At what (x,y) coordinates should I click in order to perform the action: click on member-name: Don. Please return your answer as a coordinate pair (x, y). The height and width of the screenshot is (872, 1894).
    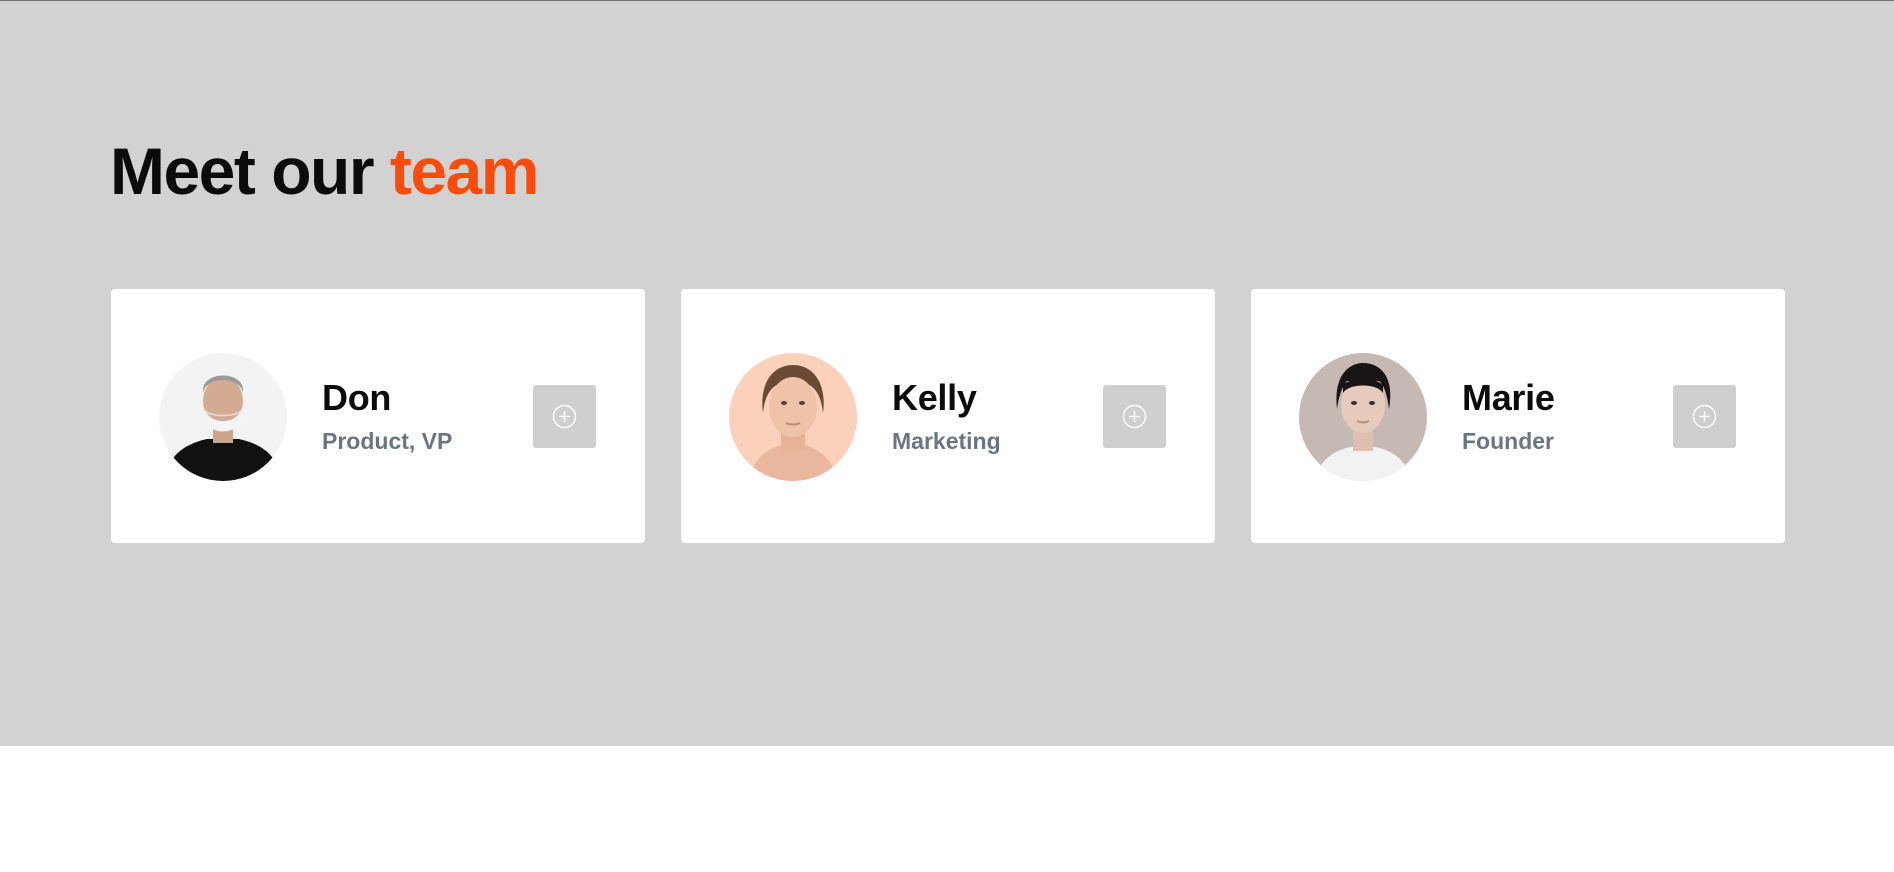
    Looking at the image, I should click on (357, 397).